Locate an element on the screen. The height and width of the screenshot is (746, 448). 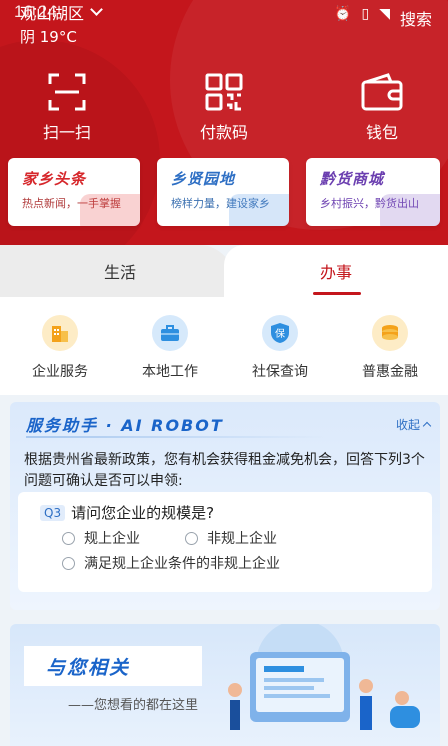
title-underline is located at coordinates (176, 437).